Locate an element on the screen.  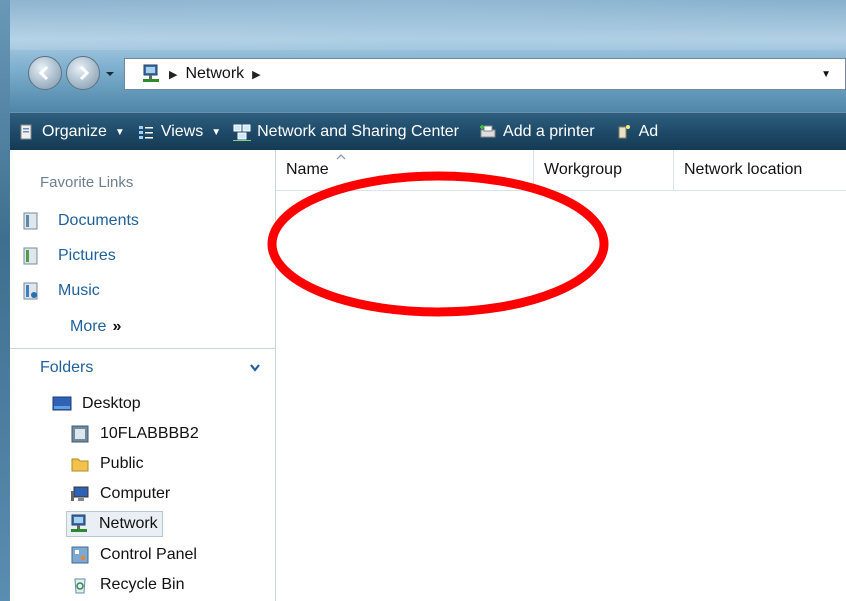
tree-item-label: Network is located at coordinates (128, 523).